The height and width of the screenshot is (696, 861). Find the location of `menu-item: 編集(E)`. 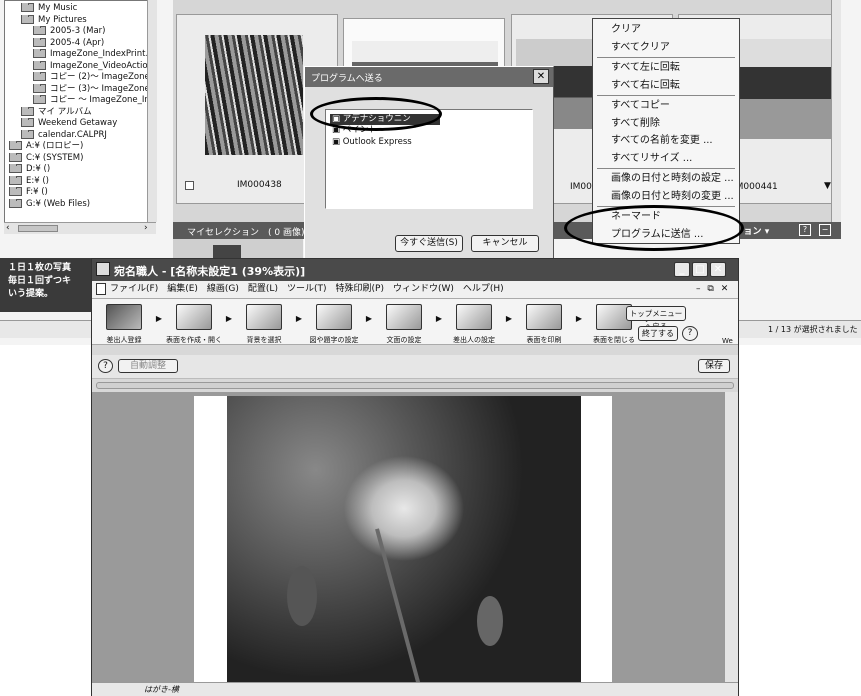

menu-item: 編集(E) is located at coordinates (182, 289).